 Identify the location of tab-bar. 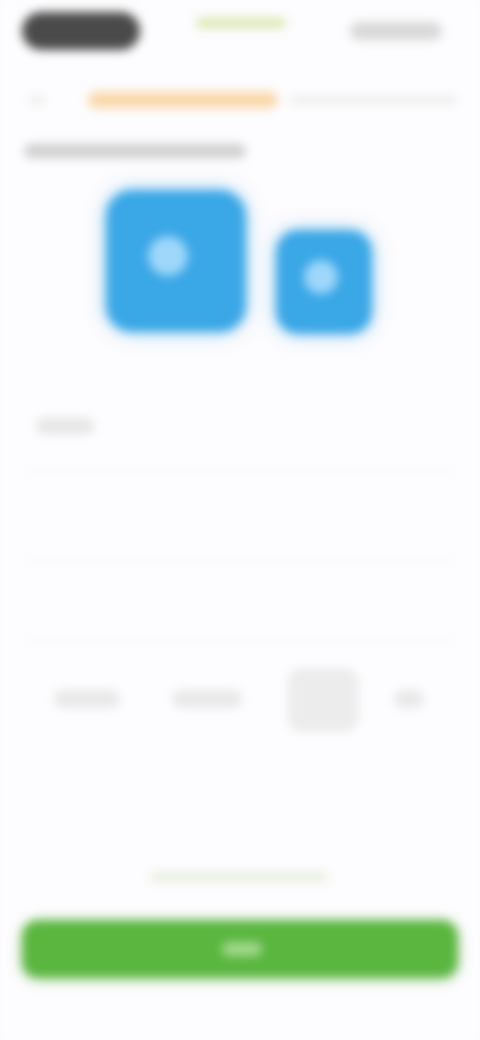
(240, 703).